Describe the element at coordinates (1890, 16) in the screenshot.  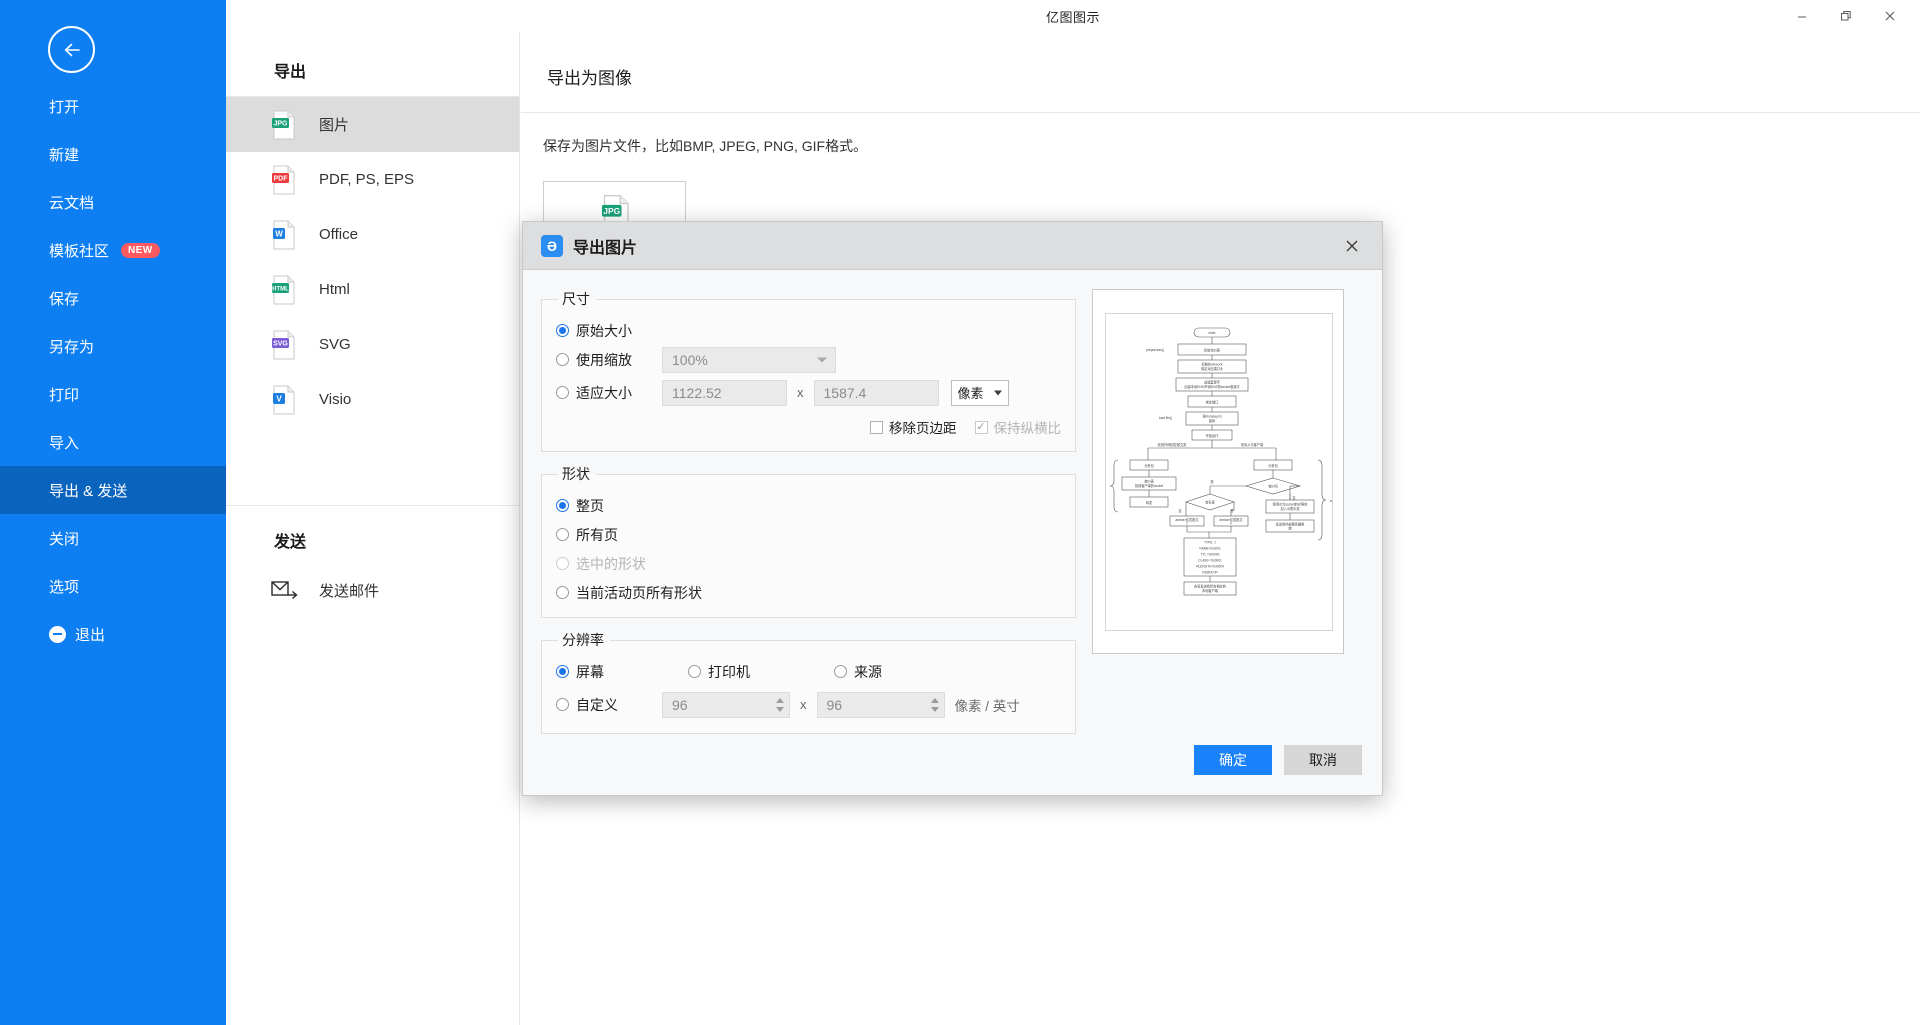
I see `close-window-button` at that location.